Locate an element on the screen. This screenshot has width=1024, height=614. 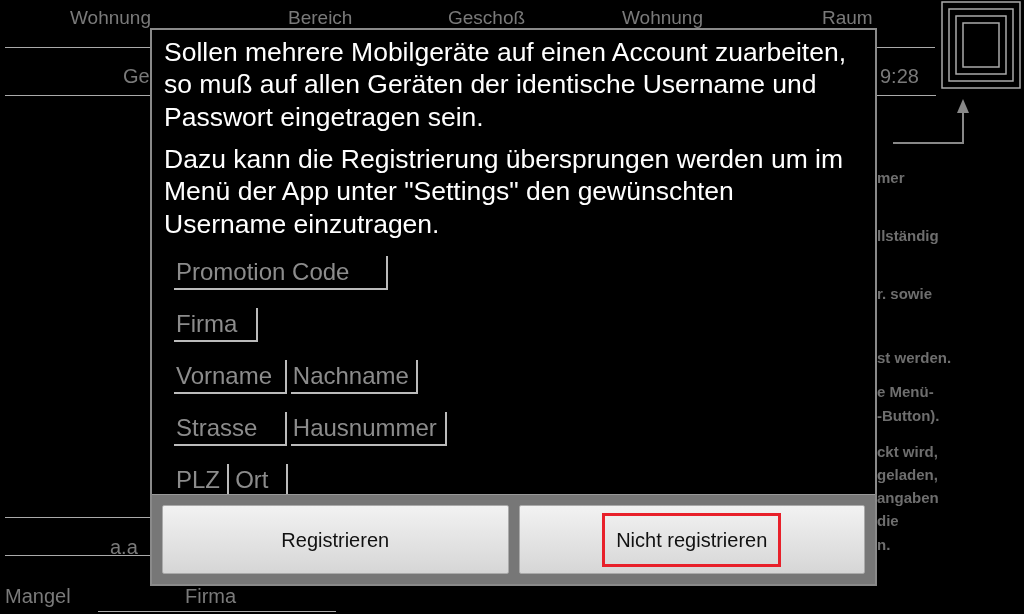
field-label: Firma is located at coordinates (211, 596).